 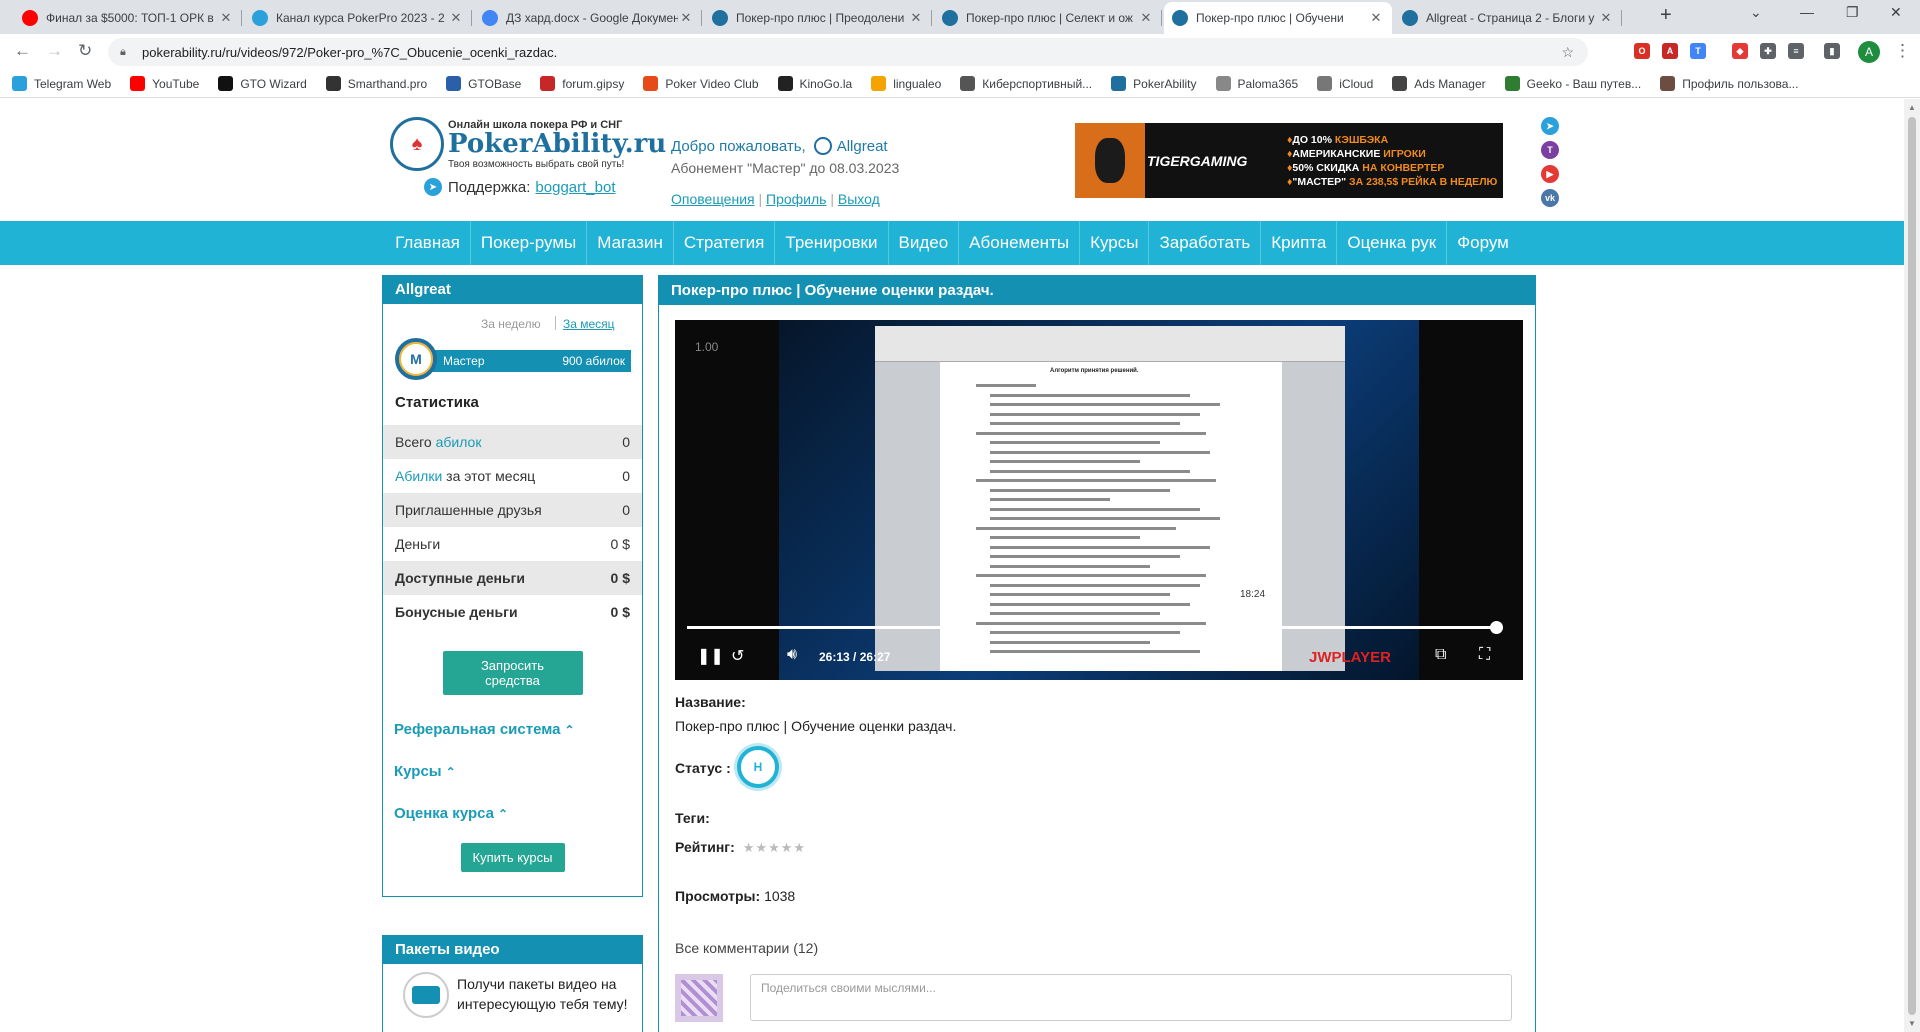 I want to click on nav-item: Видео, so click(x=924, y=243).